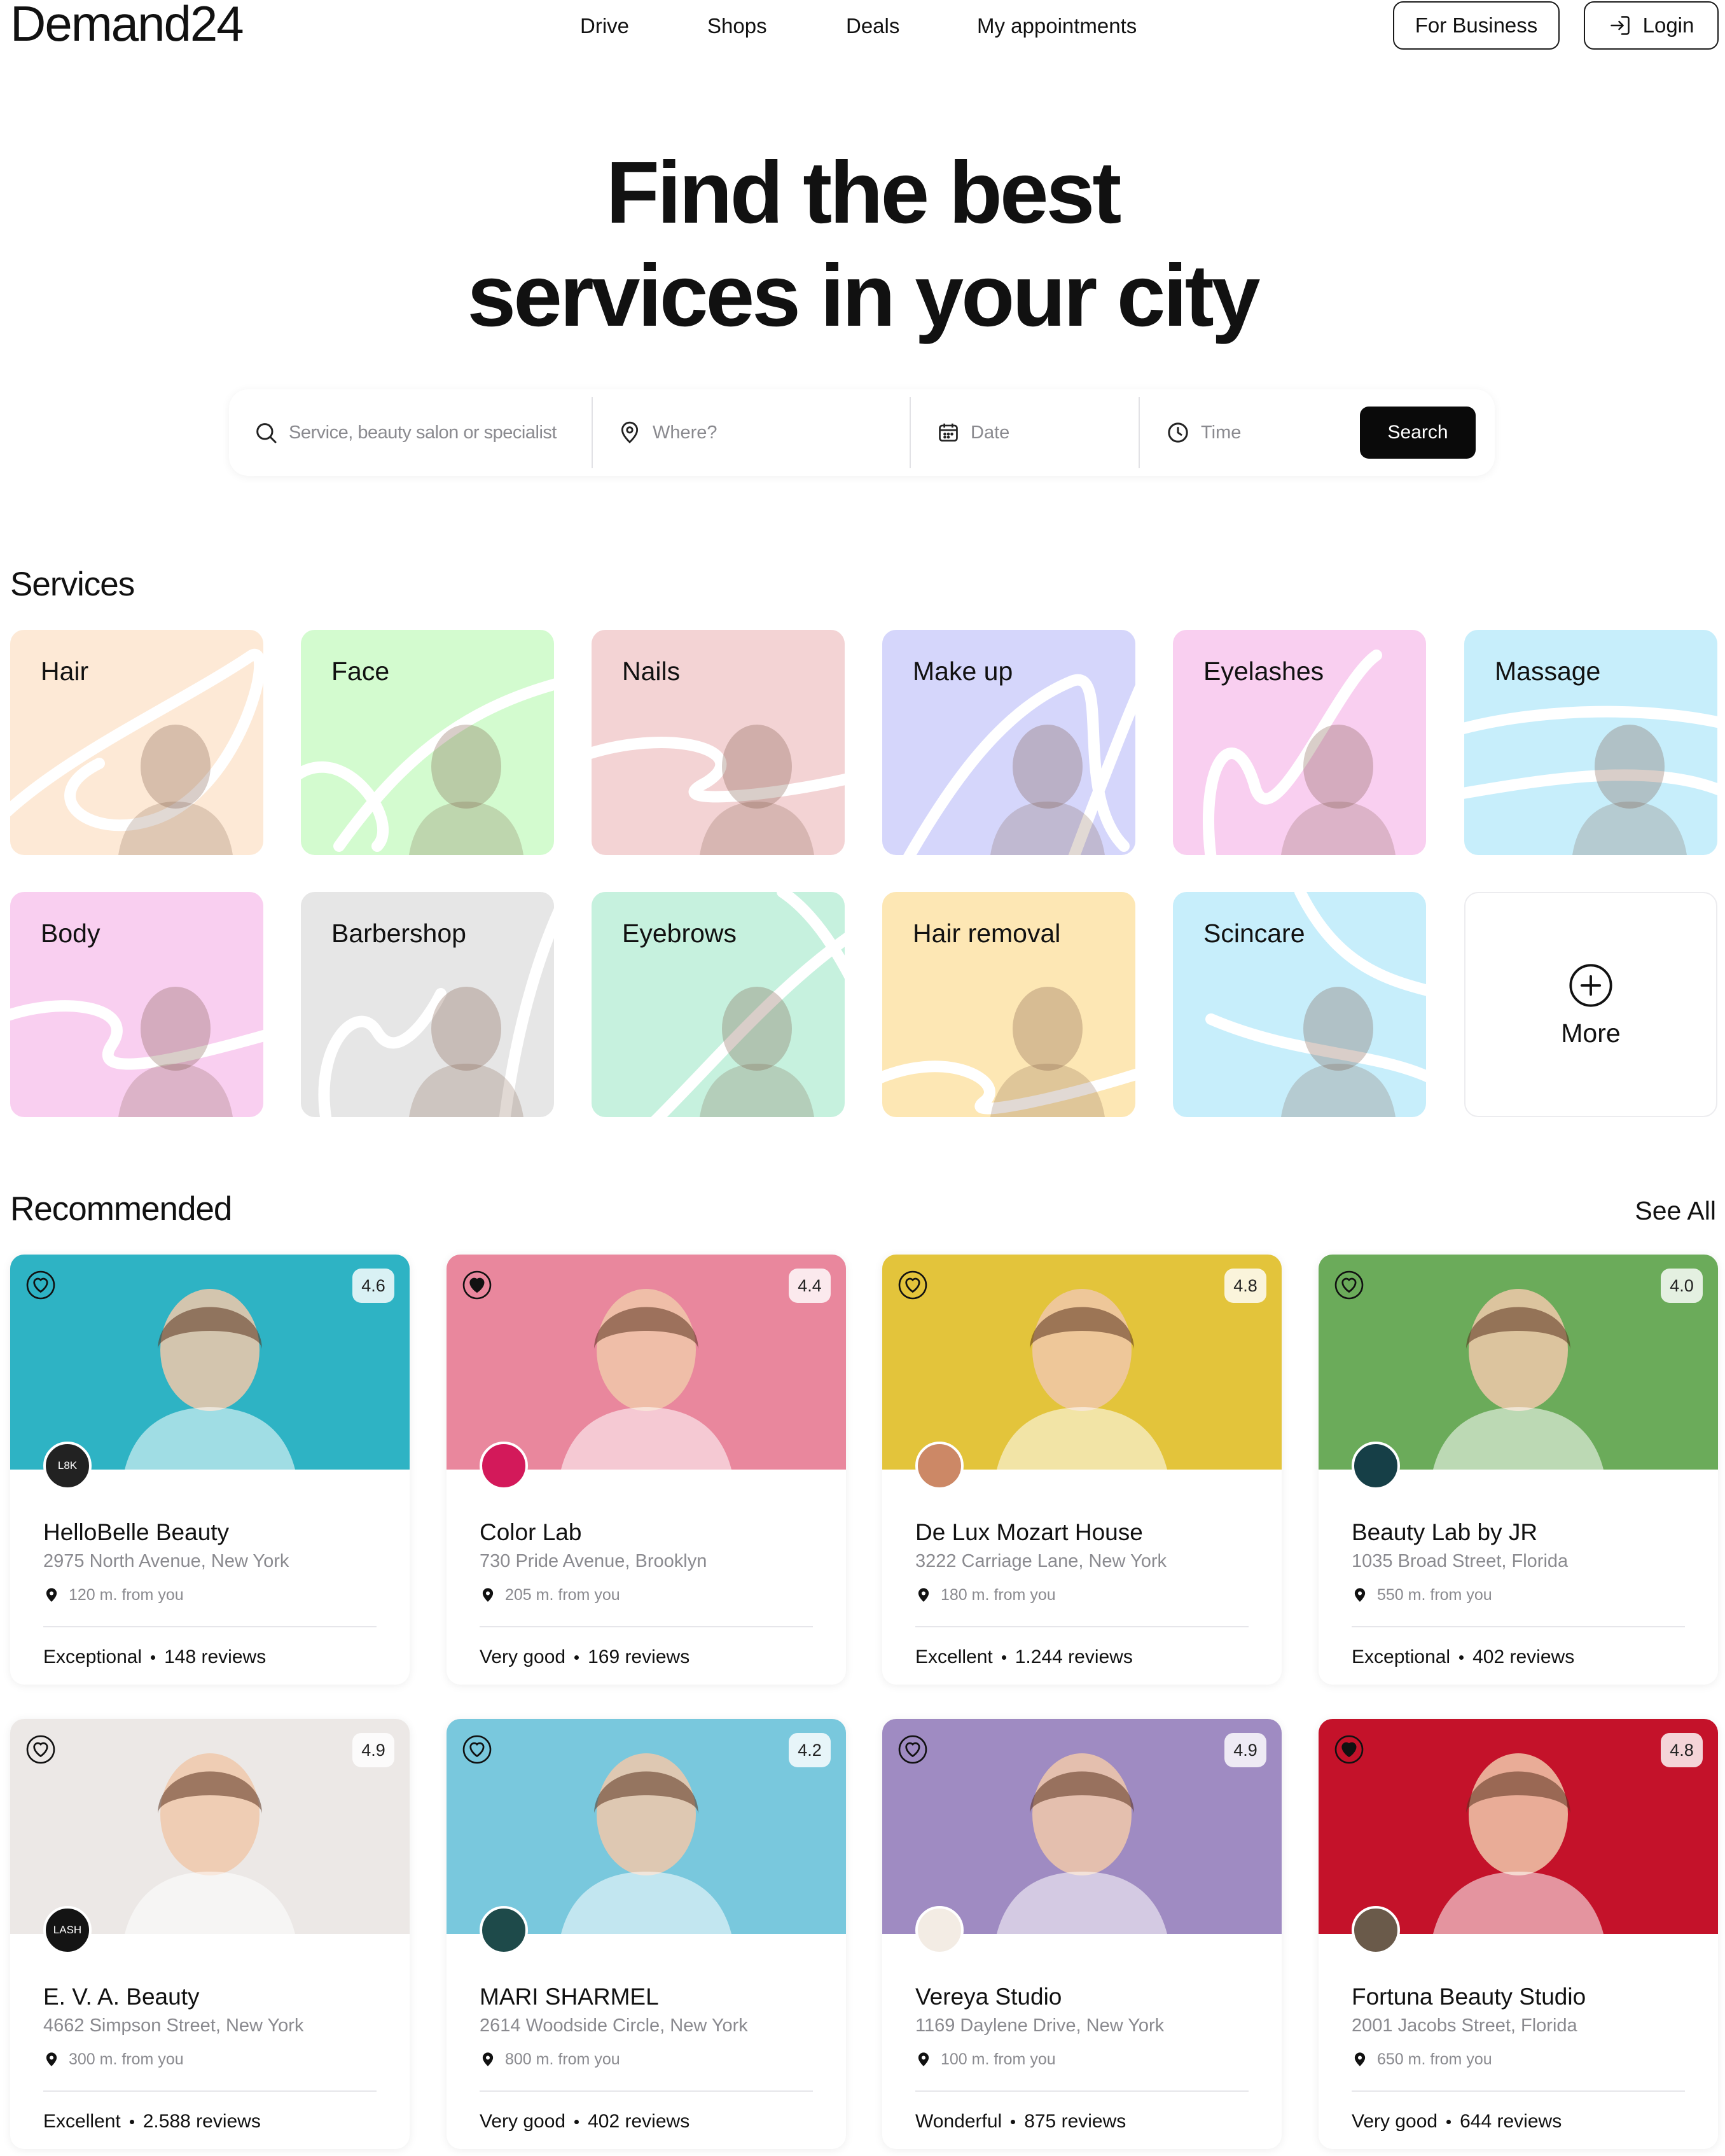 This screenshot has width=1725, height=2156. Describe the element at coordinates (136, 1532) in the screenshot. I see `salon-name: HelloBelle Beauty` at that location.